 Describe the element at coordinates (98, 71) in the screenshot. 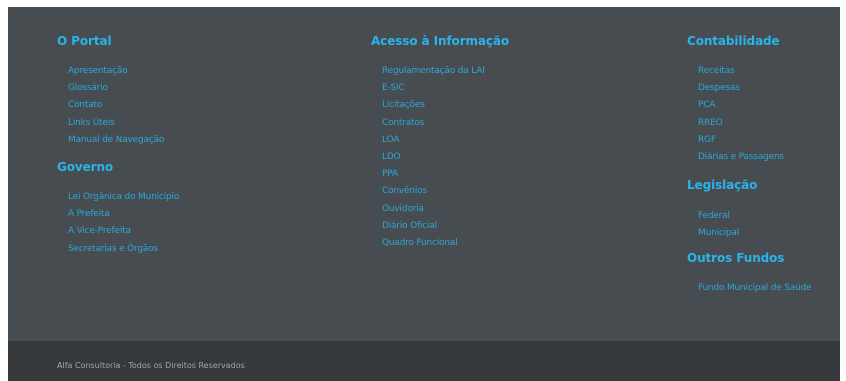

I see `link-apresentacao: Apresentação` at that location.